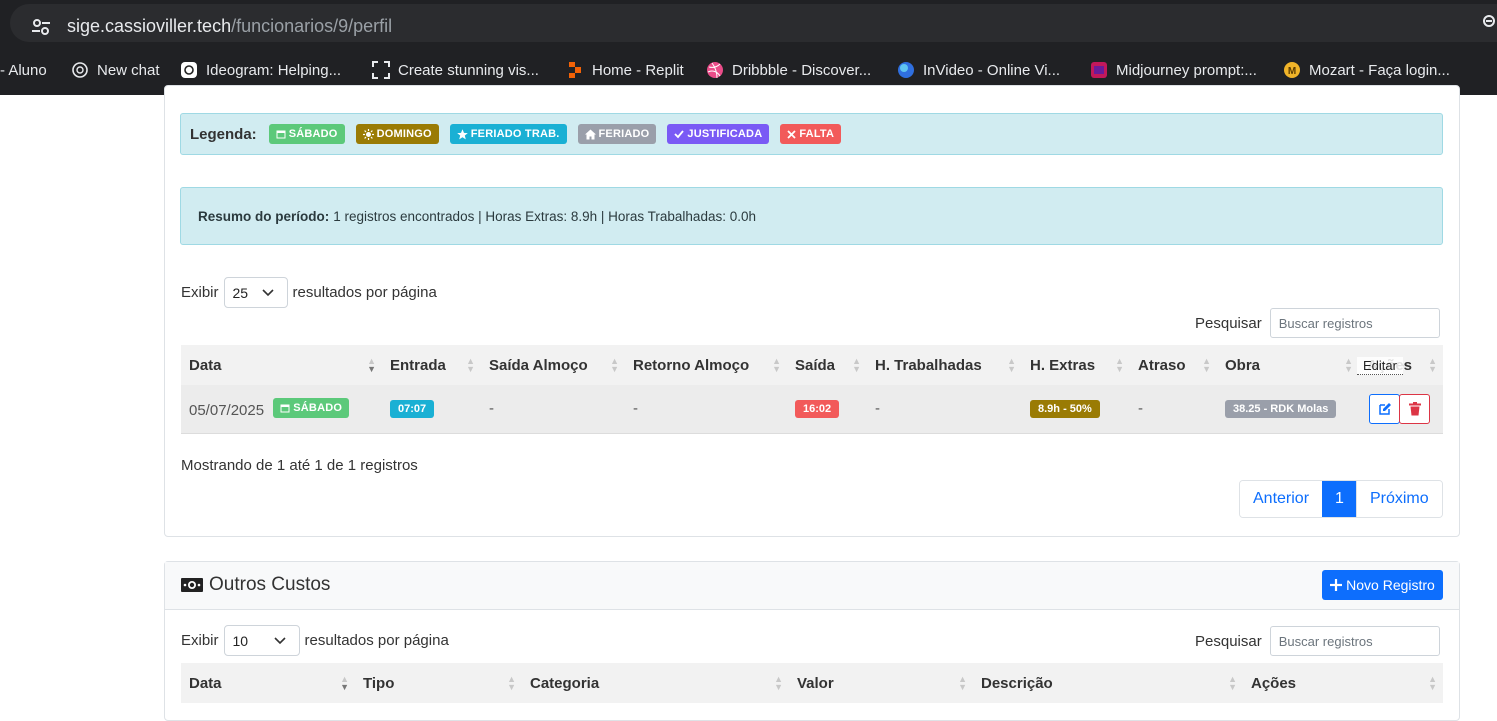 The height and width of the screenshot is (721, 1497). Describe the element at coordinates (404, 134) in the screenshot. I see `legend-label: DOMINGO` at that location.